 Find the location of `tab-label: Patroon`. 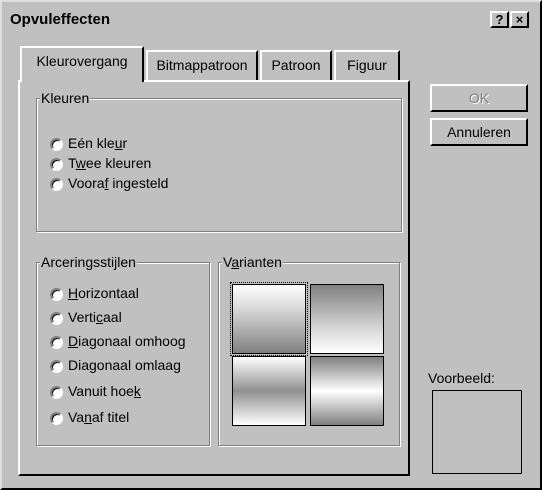

tab-label: Patroon is located at coordinates (296, 65).